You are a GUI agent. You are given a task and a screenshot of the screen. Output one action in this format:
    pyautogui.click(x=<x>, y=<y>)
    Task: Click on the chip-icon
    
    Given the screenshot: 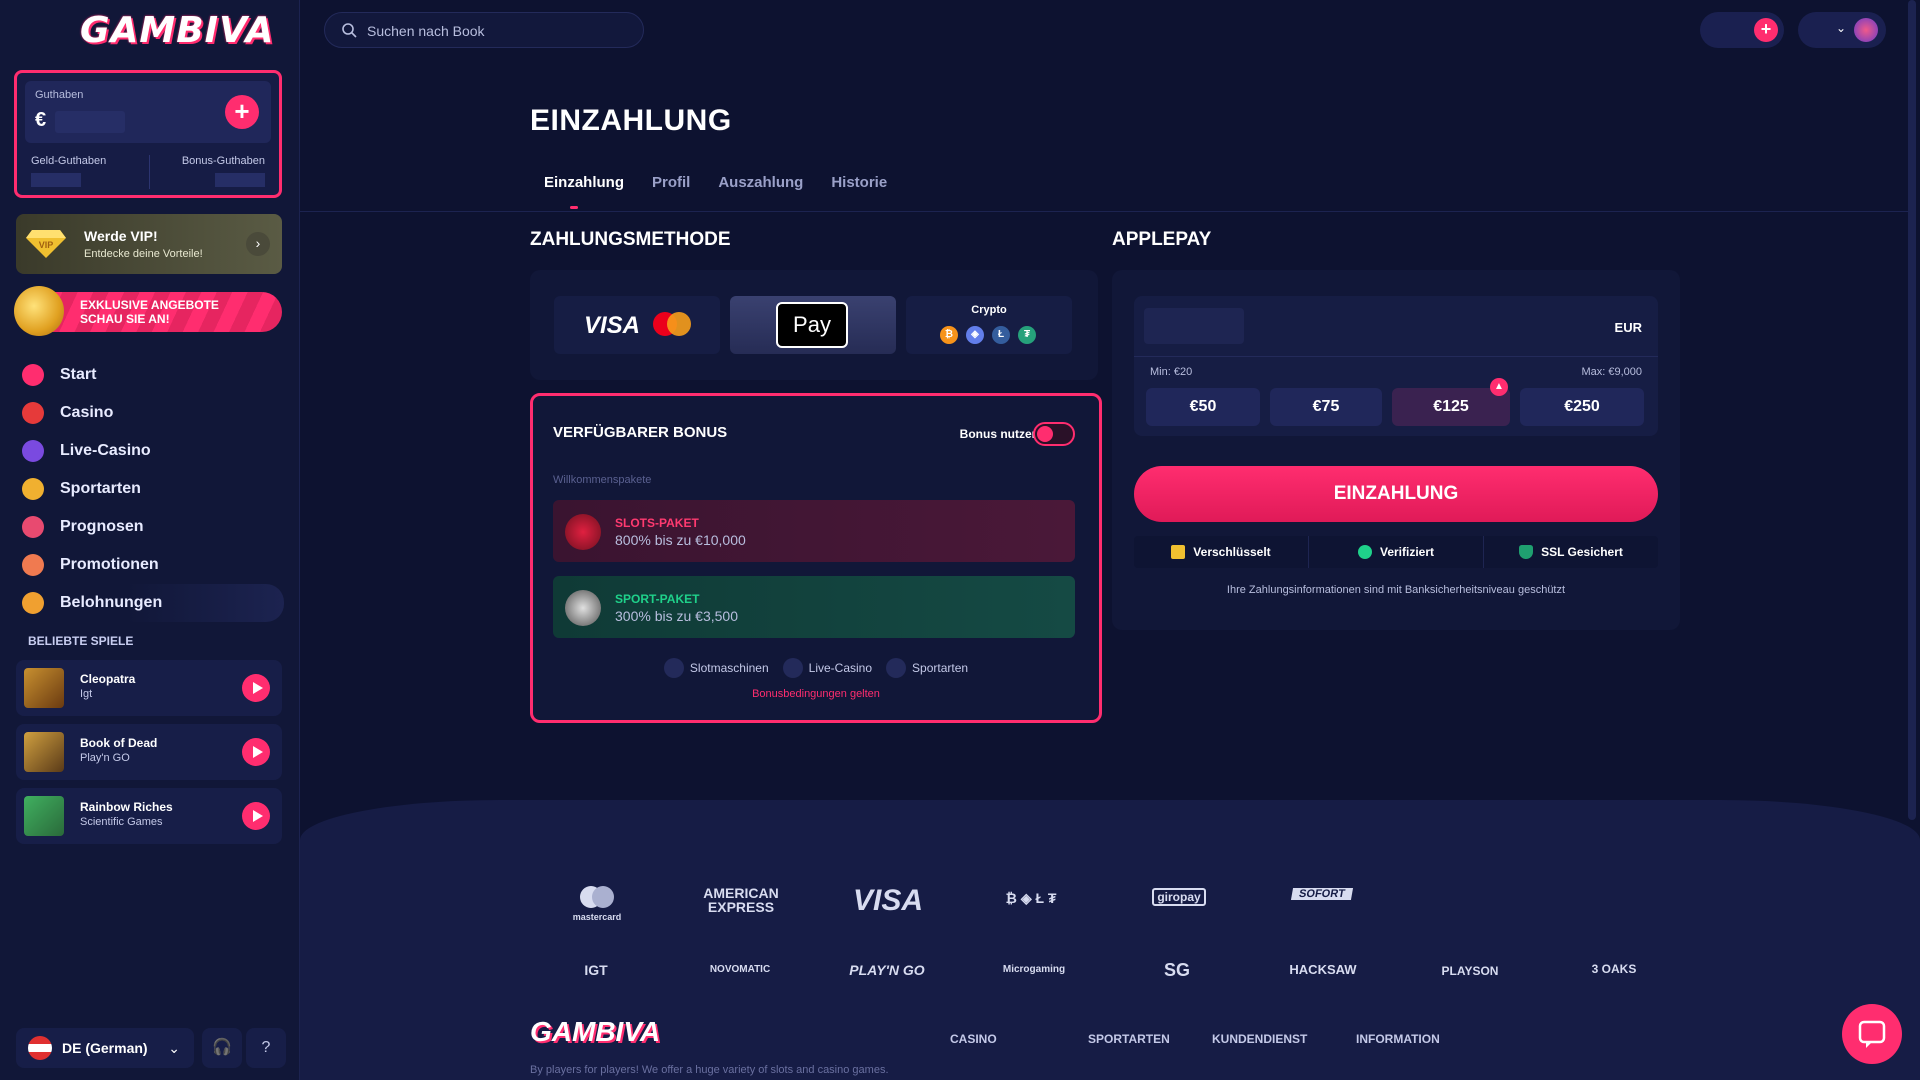 What is the action you would take?
    pyautogui.click(x=792, y=668)
    